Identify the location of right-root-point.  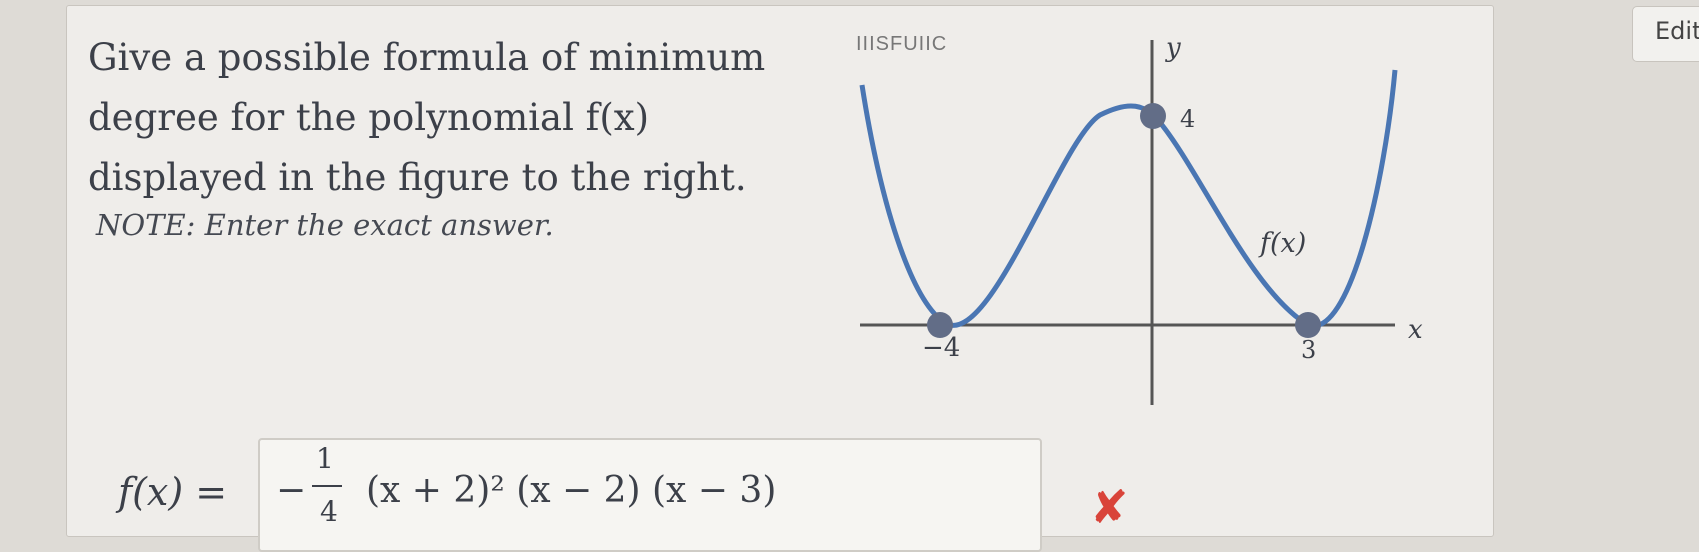
(1308, 325).